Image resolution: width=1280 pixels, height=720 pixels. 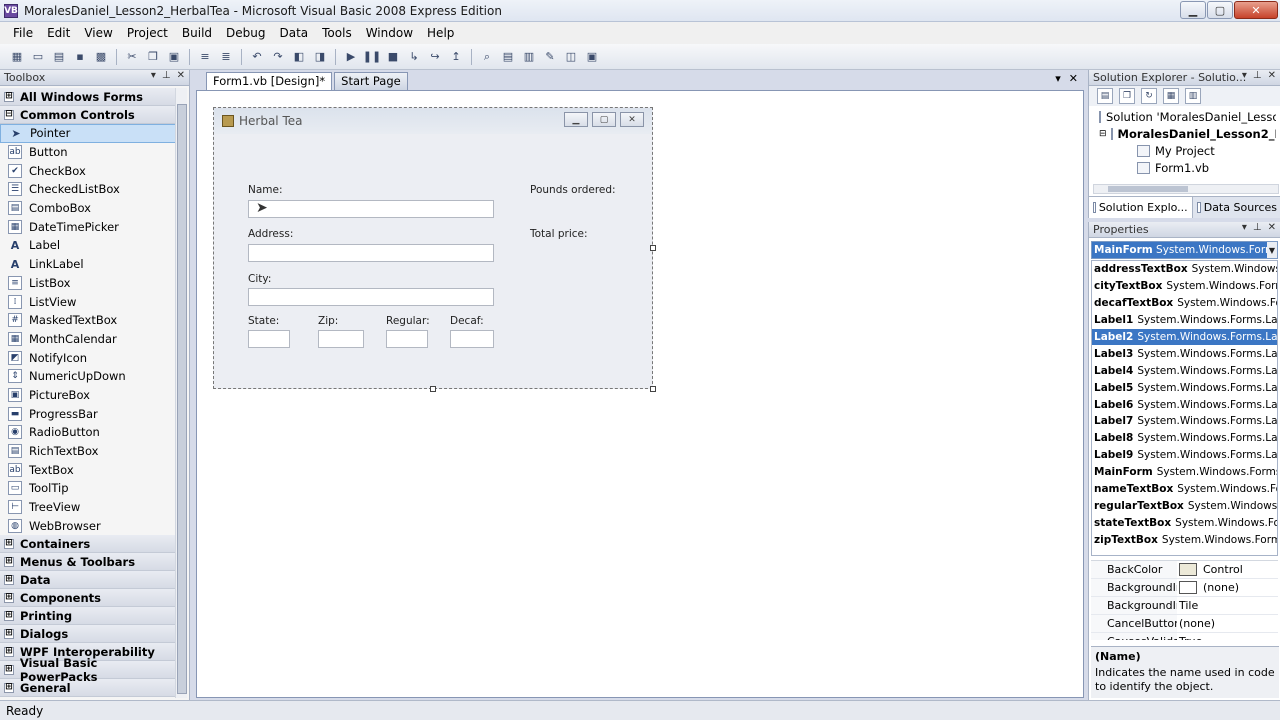 What do you see at coordinates (269, 81) in the screenshot?
I see `tab-form1-design: Form1.vb [Design]*` at bounding box center [269, 81].